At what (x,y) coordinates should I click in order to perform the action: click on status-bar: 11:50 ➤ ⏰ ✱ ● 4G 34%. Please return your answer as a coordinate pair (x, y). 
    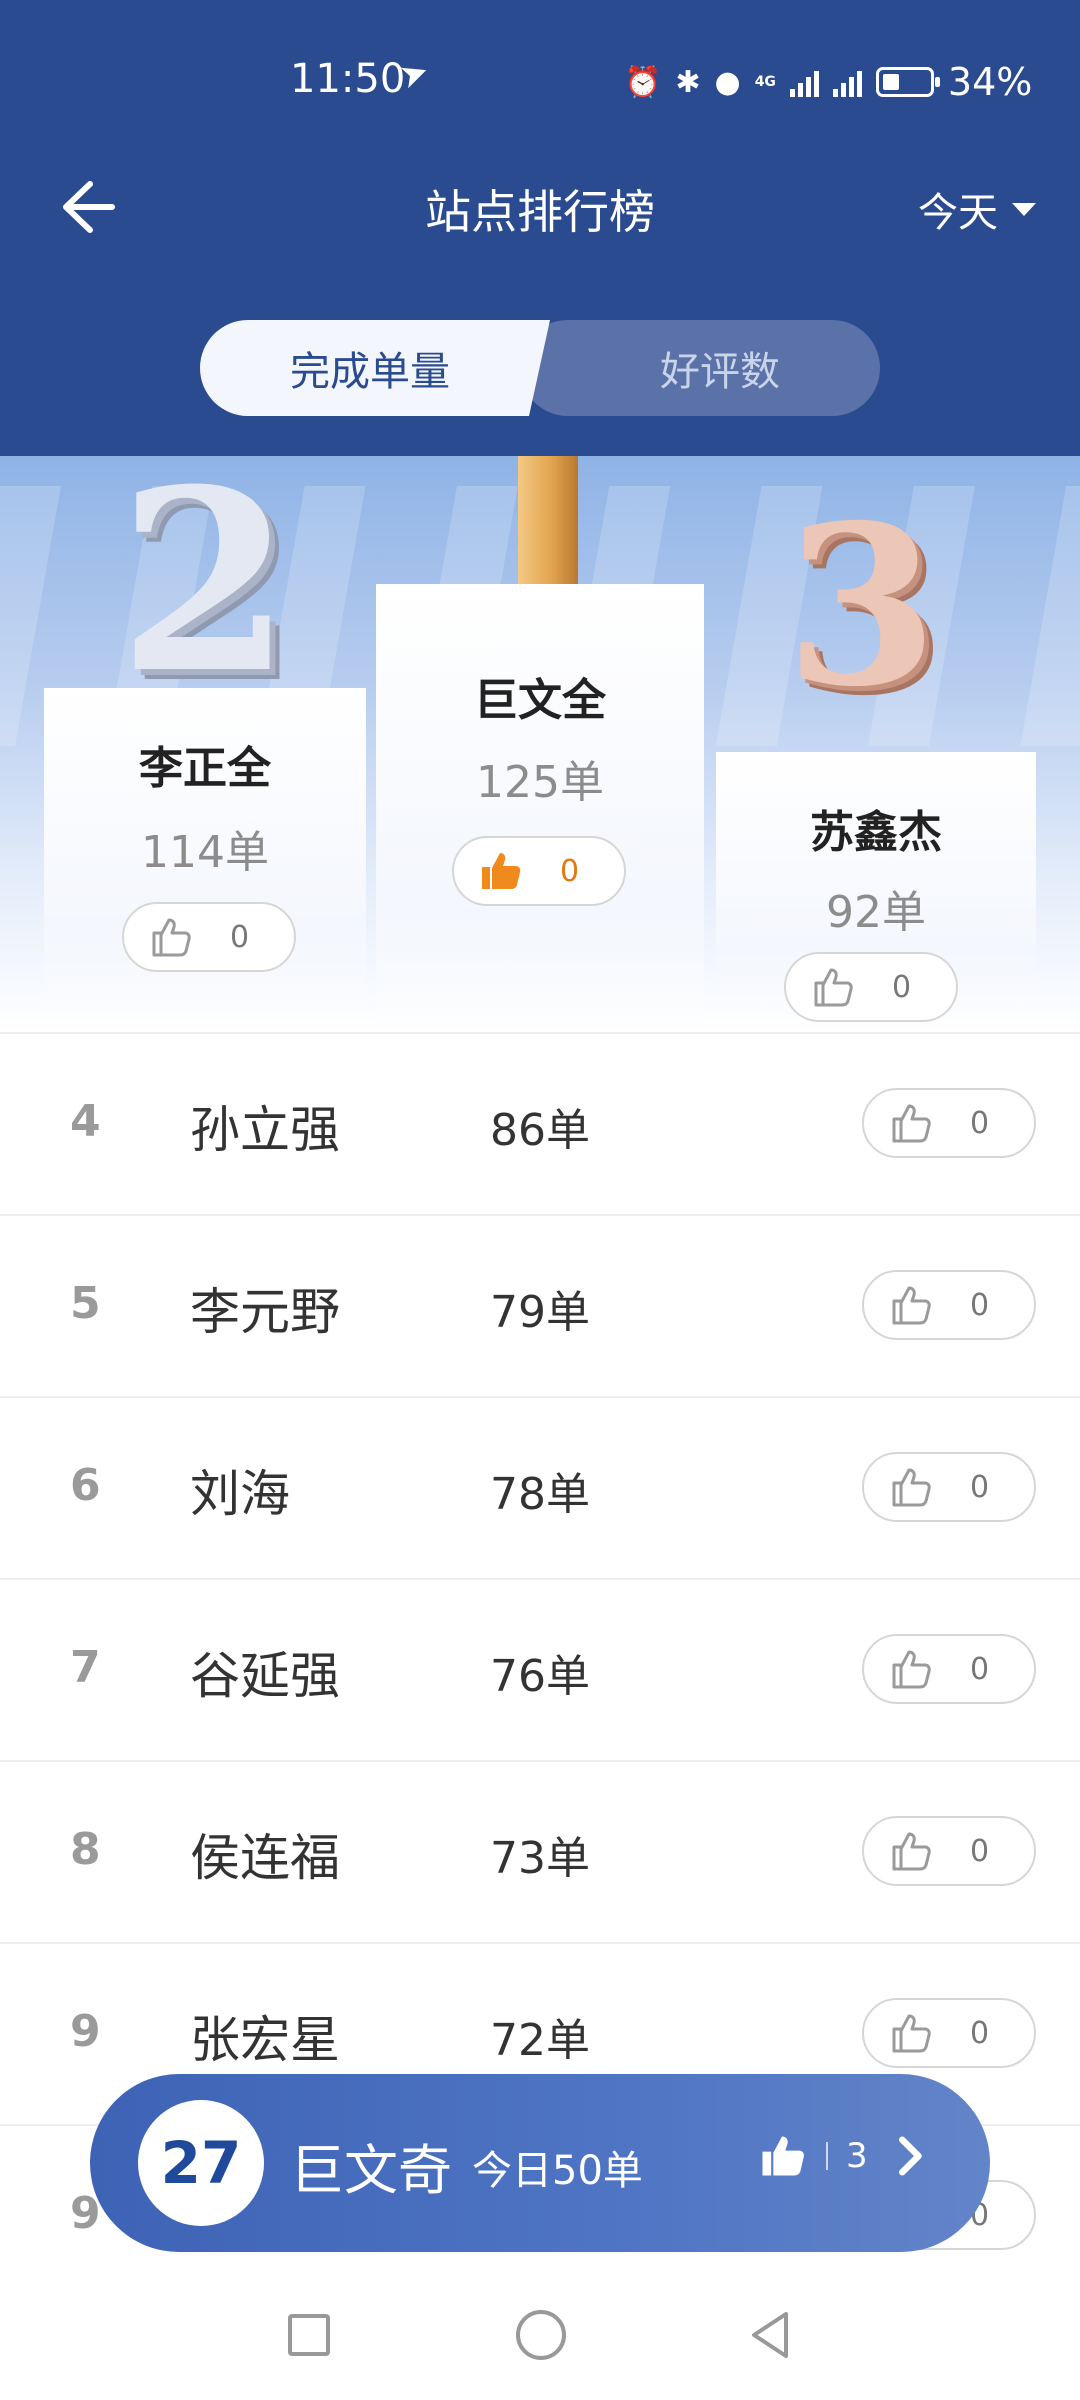
    Looking at the image, I should click on (540, 81).